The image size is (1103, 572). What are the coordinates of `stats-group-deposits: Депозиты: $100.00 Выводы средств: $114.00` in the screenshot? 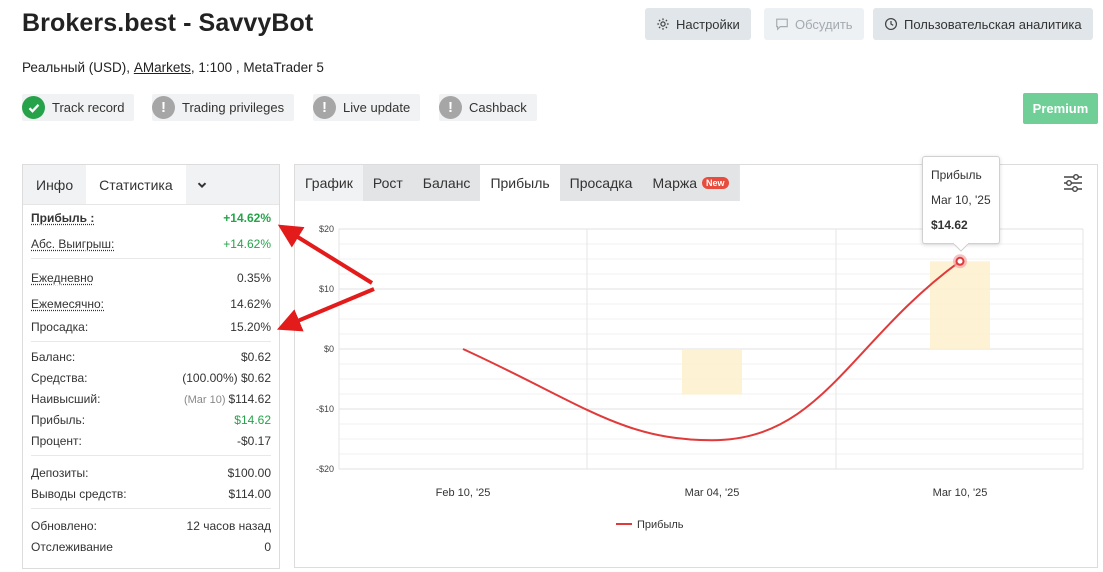 It's located at (151, 482).